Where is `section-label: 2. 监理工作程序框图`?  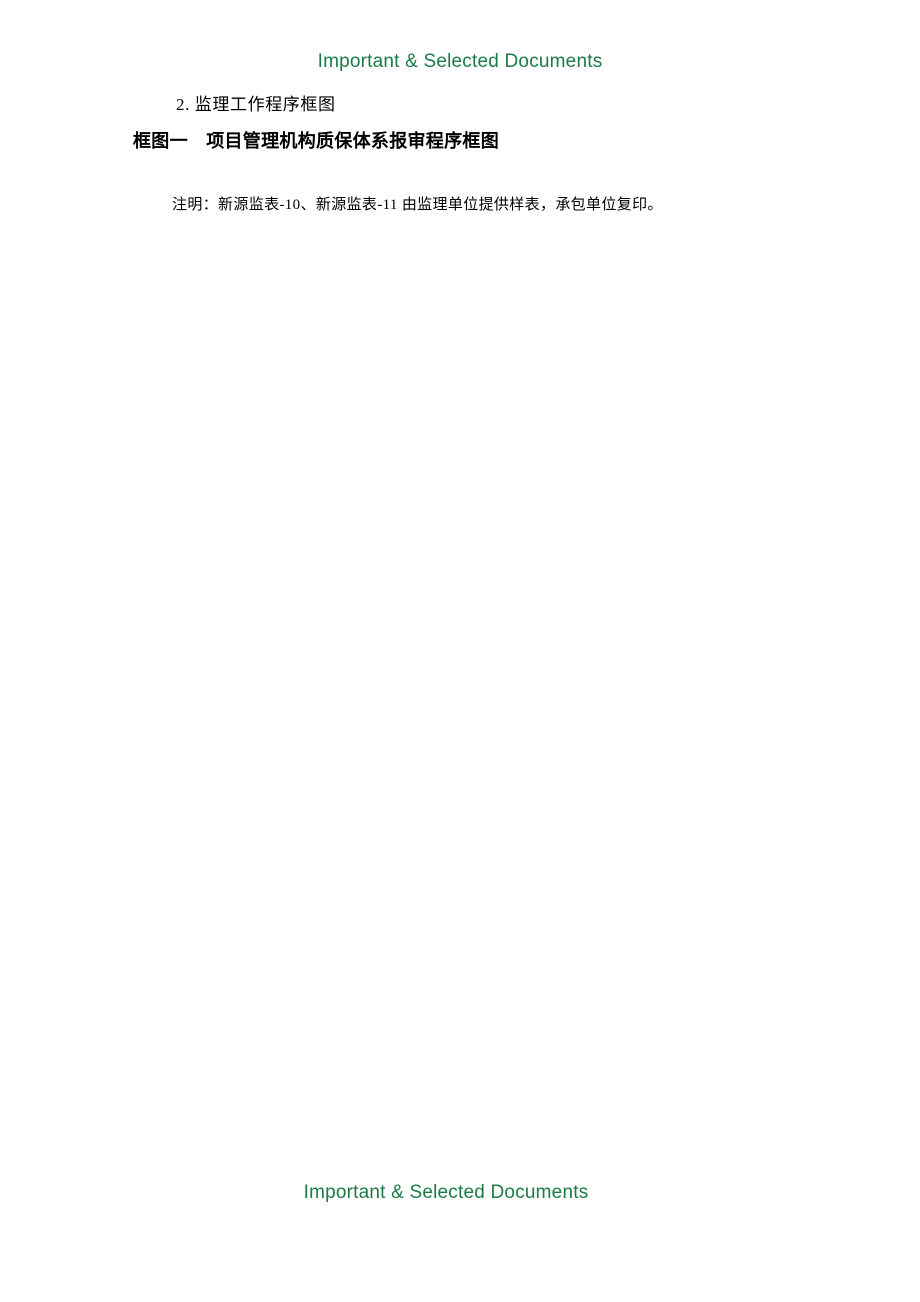
section-label: 2. 监理工作程序框图 is located at coordinates (256, 104).